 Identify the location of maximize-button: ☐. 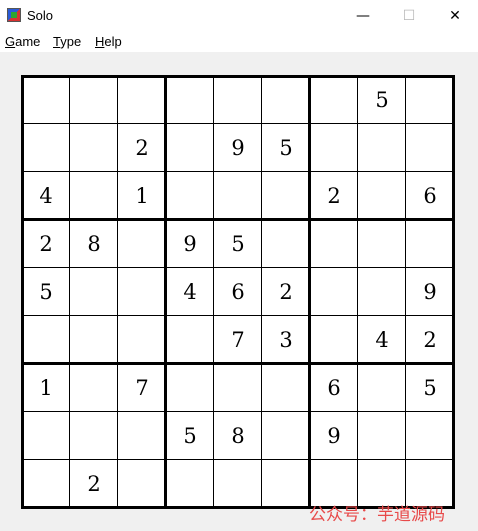
(409, 15).